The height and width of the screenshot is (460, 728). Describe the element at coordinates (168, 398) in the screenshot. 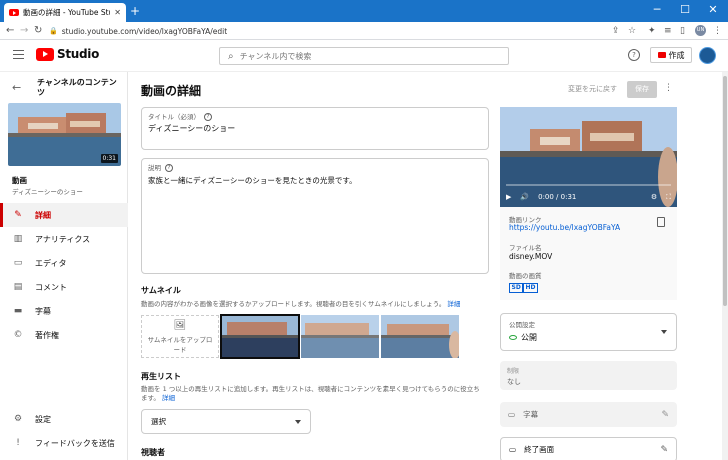

I see `playlist-help-link: 詳細` at that location.